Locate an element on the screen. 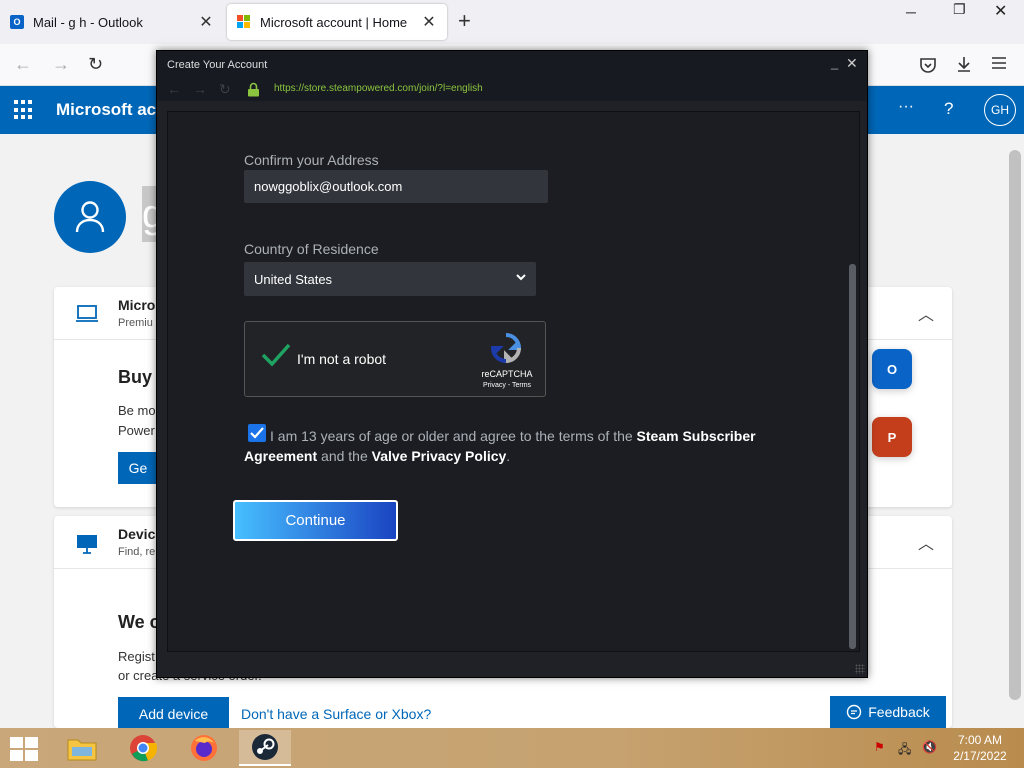 This screenshot has width=1024, height=768. feedback-icon is located at coordinates (854, 712).